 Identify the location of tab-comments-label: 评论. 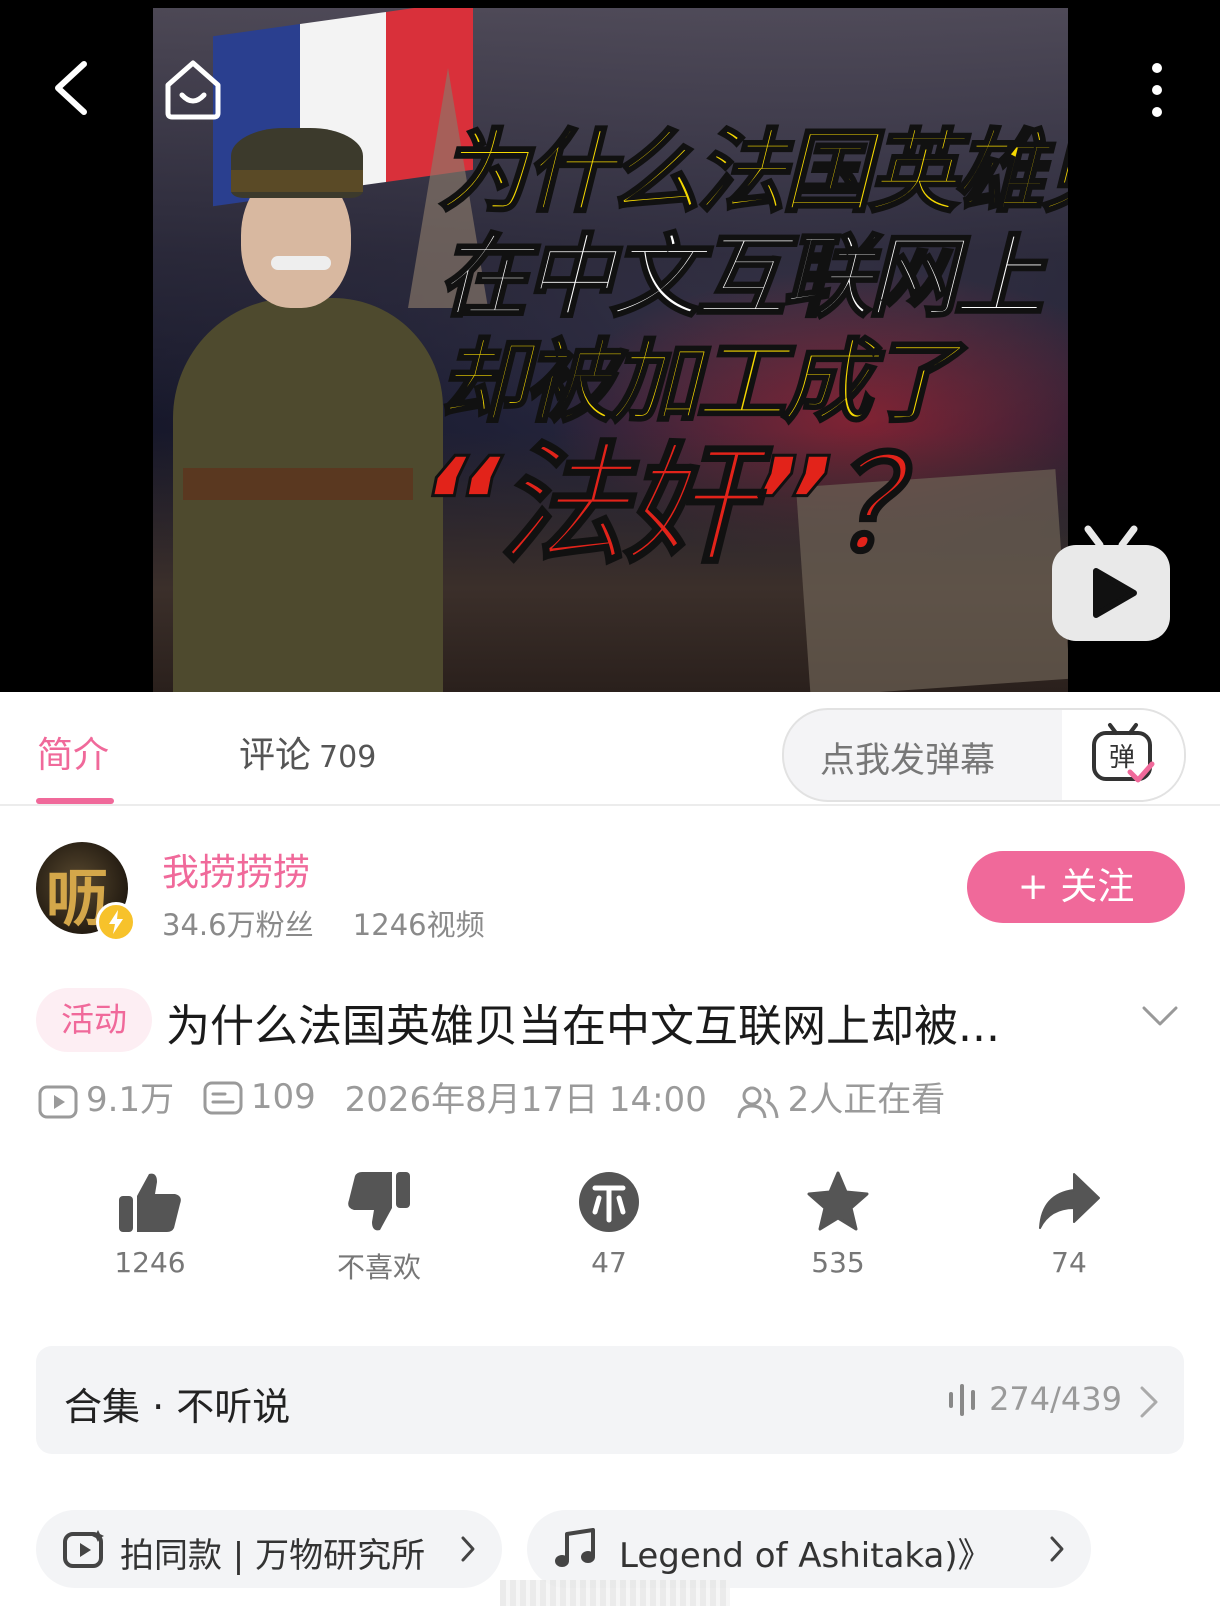
(275, 755).